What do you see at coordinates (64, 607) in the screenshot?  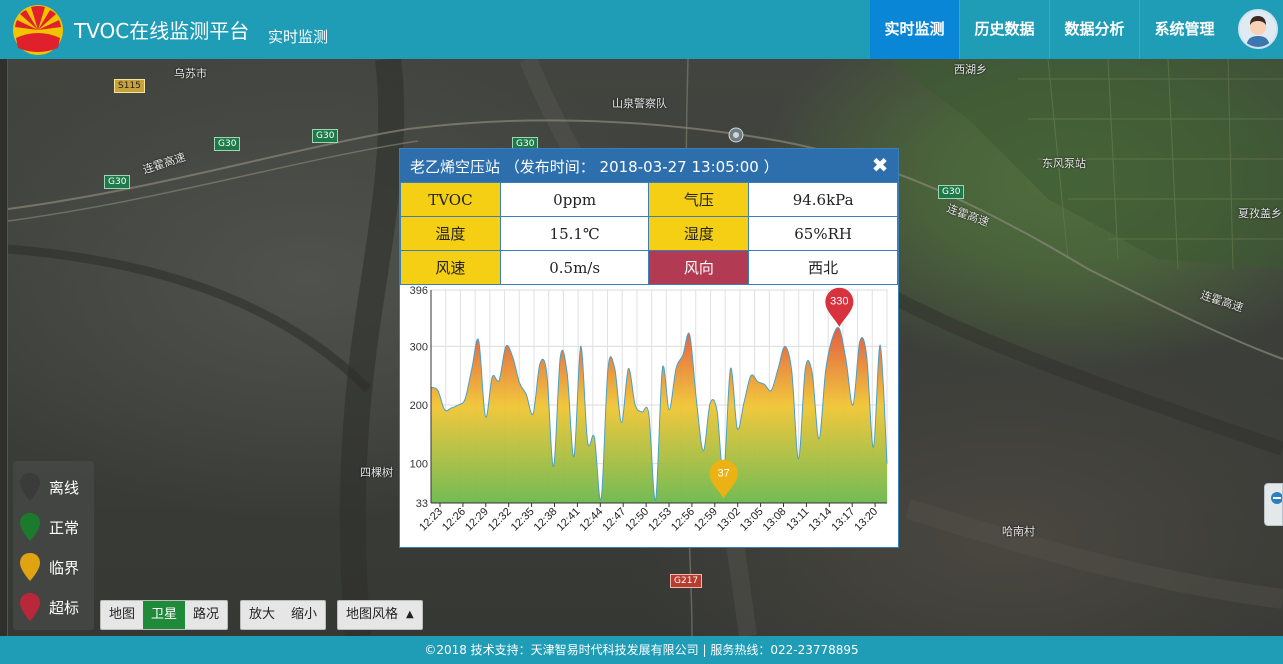 I see `legend-label: 超标` at bounding box center [64, 607].